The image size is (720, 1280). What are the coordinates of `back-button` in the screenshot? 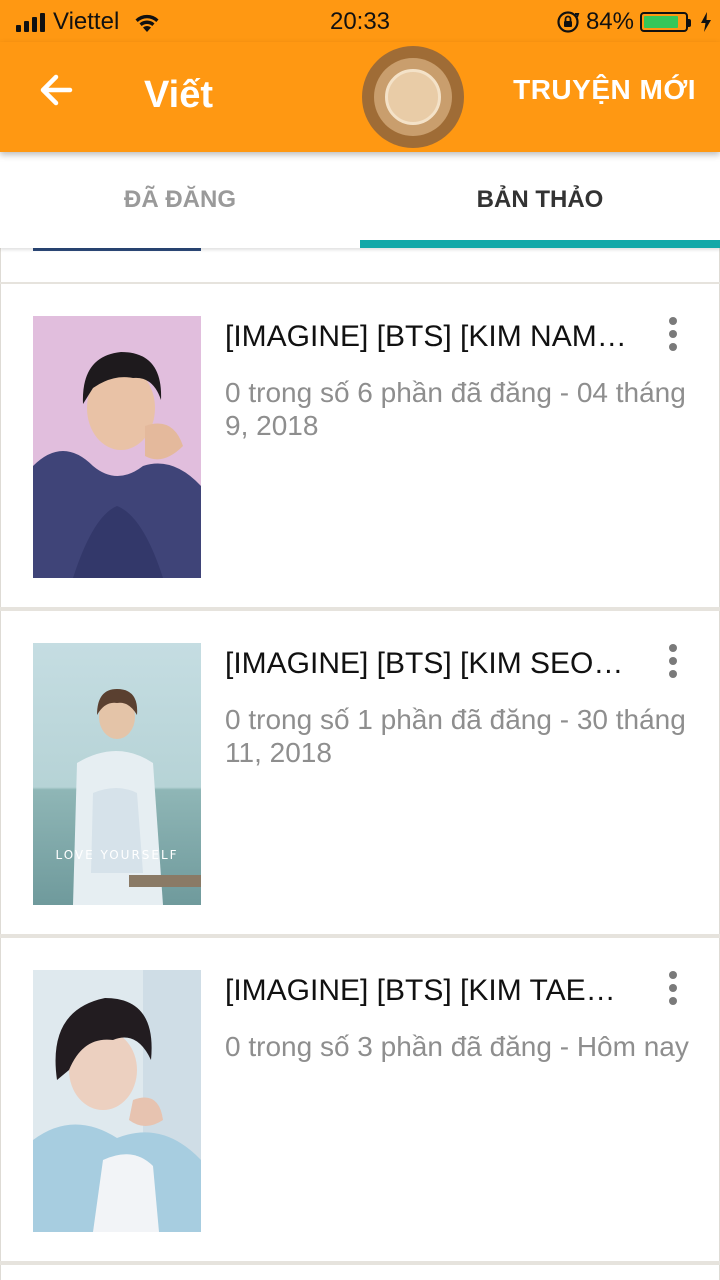 It's located at (56, 92).